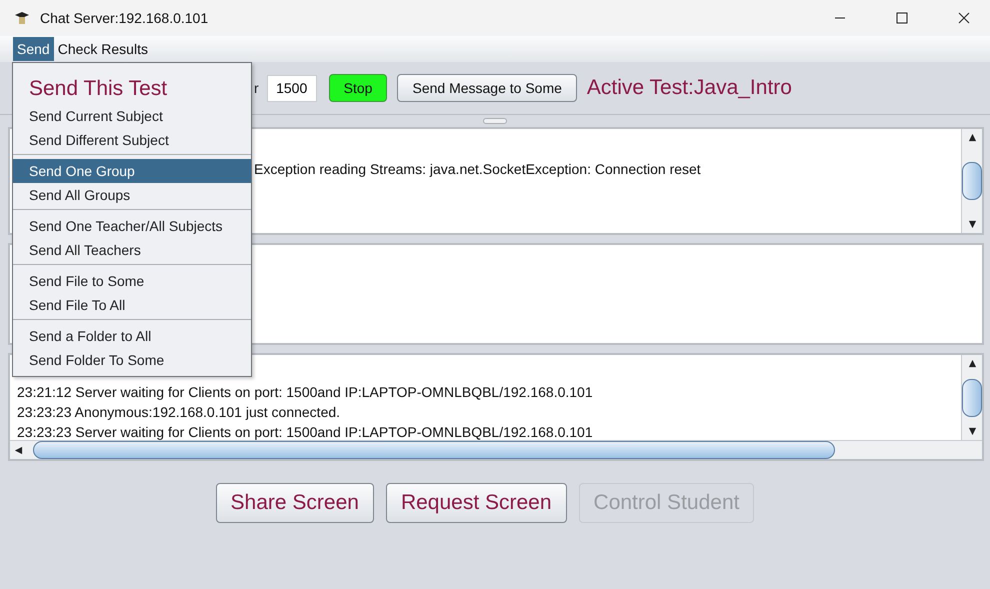 The image size is (990, 589). Describe the element at coordinates (291, 88) in the screenshot. I see `port-field: 1500` at that location.